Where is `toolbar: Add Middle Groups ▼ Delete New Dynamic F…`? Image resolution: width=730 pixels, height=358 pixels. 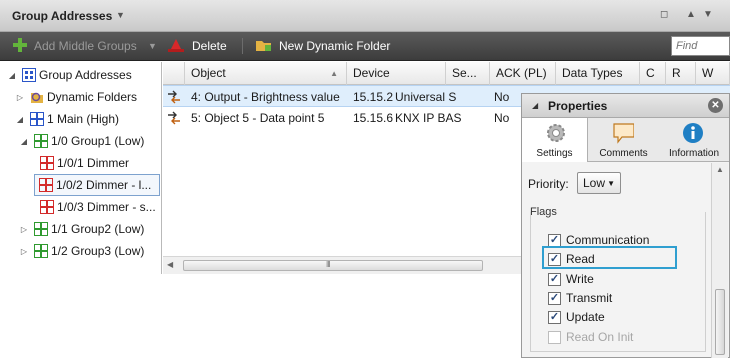
toolbar: Add Middle Groups ▼ Delete New Dynamic F… is located at coordinates (365, 46).